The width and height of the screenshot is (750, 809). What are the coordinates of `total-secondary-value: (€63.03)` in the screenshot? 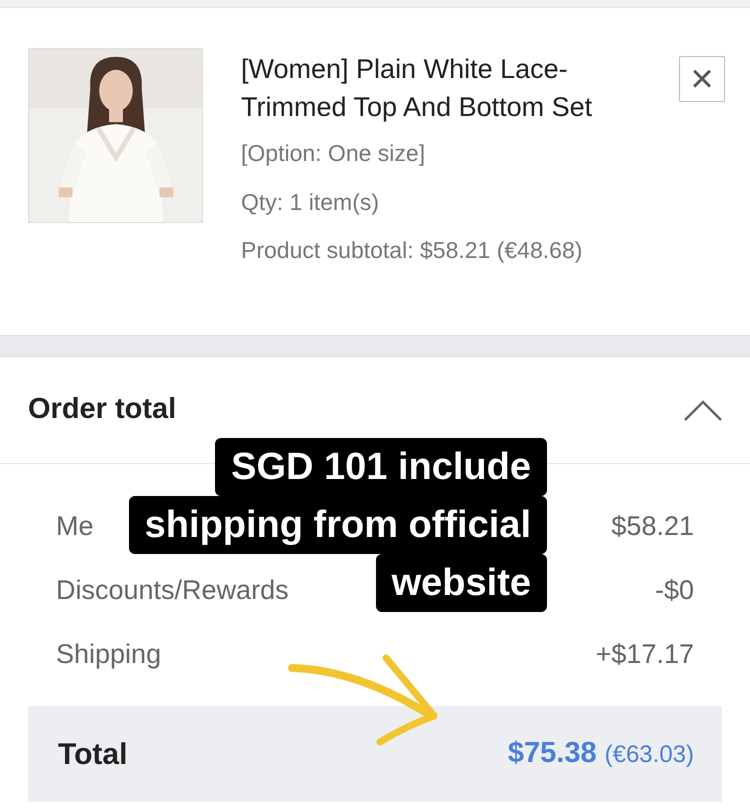 It's located at (649, 755).